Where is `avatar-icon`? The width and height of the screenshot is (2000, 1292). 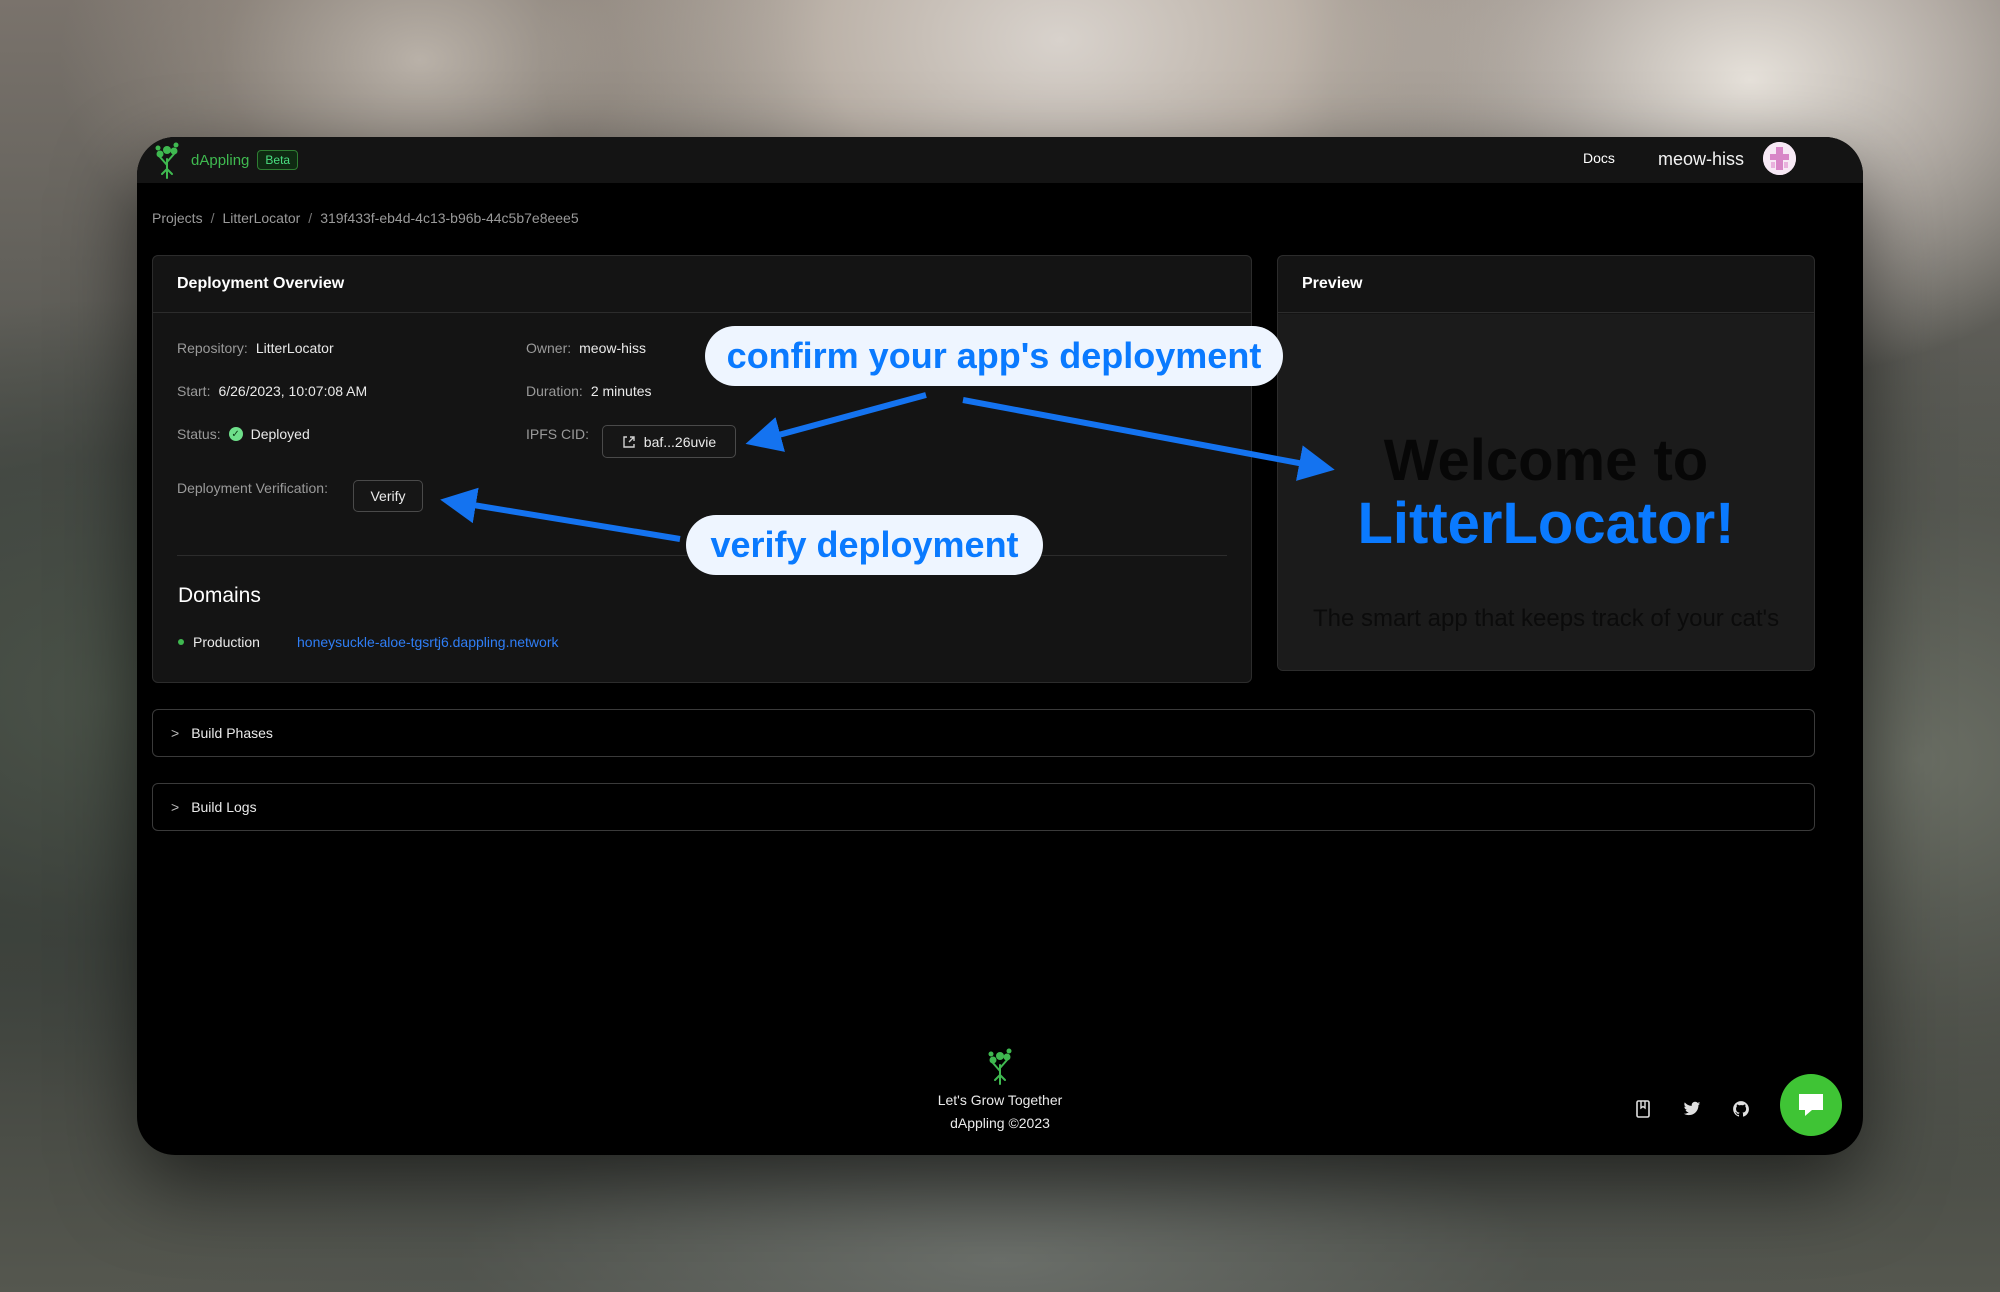
avatar-icon is located at coordinates (1779, 158).